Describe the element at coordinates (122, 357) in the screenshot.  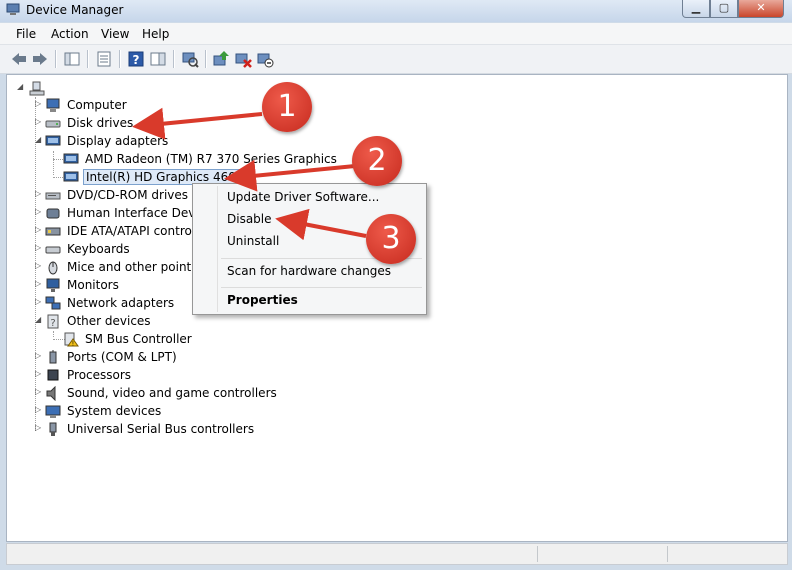
I see `tree-item-label: Ports (COM & LPT)` at that location.